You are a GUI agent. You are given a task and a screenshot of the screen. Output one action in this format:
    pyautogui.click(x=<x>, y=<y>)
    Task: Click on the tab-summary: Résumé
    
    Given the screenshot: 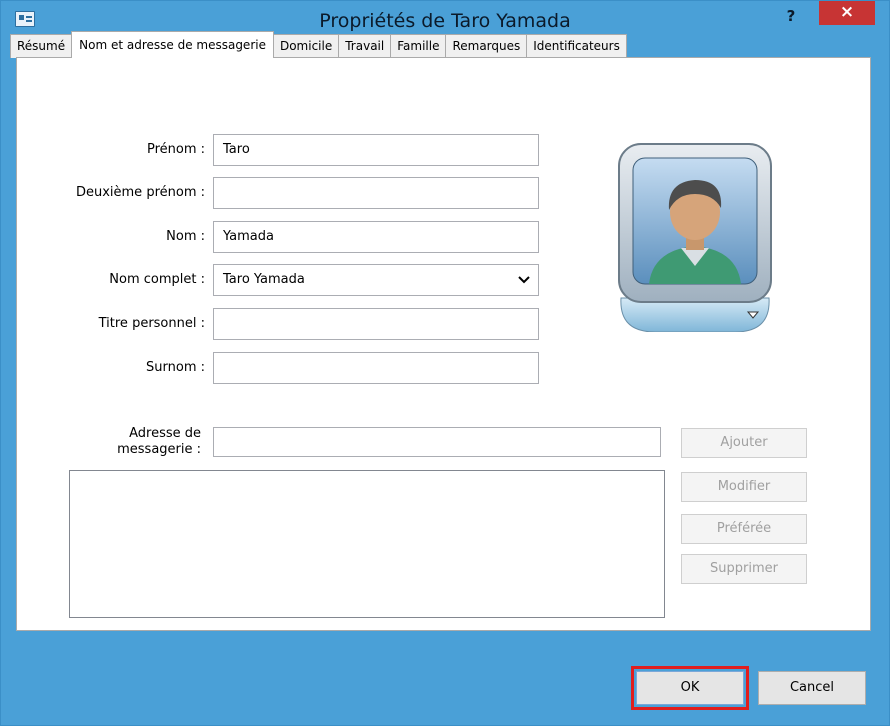 What is the action you would take?
    pyautogui.click(x=41, y=46)
    